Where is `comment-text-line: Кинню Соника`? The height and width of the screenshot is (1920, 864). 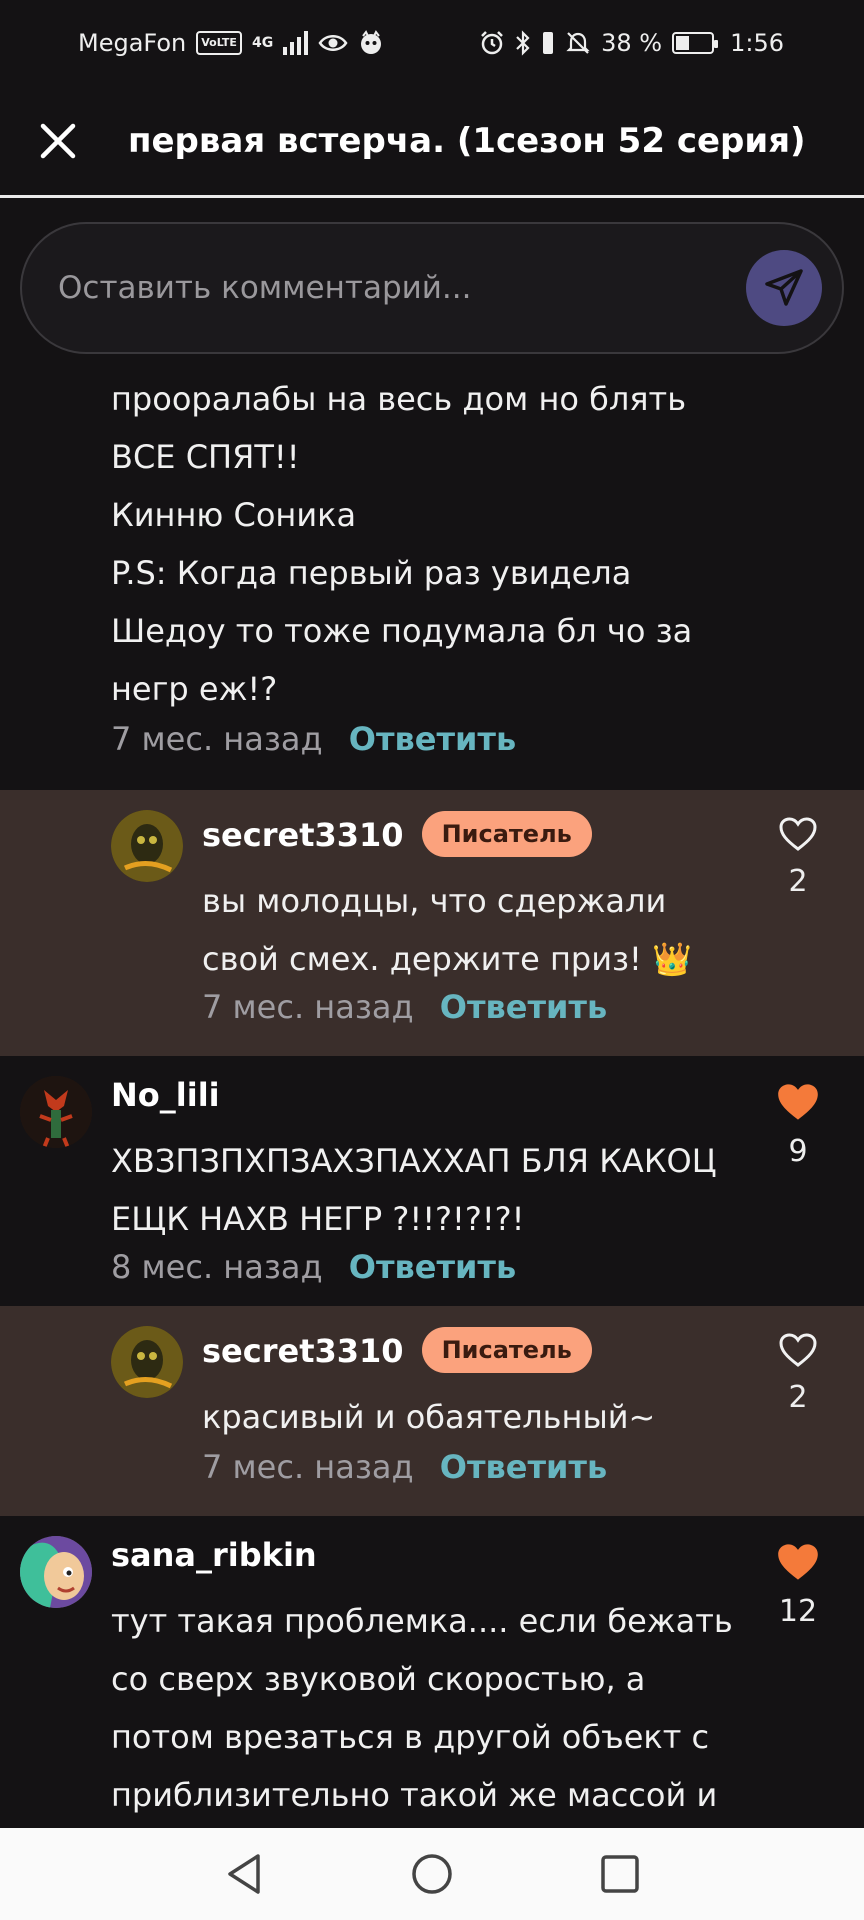
comment-text-line: Кинню Соника is located at coordinates (234, 515).